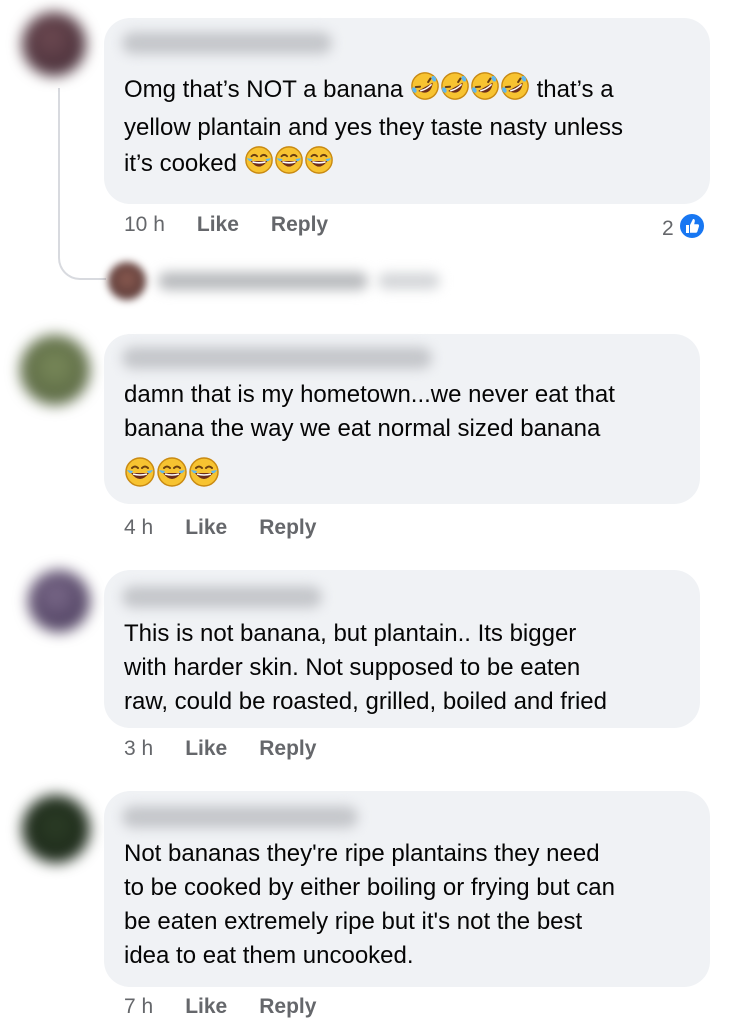 Image resolution: width=732 pixels, height=1024 pixels. What do you see at coordinates (144, 225) in the screenshot?
I see `comment-timestamp: 10 h` at bounding box center [144, 225].